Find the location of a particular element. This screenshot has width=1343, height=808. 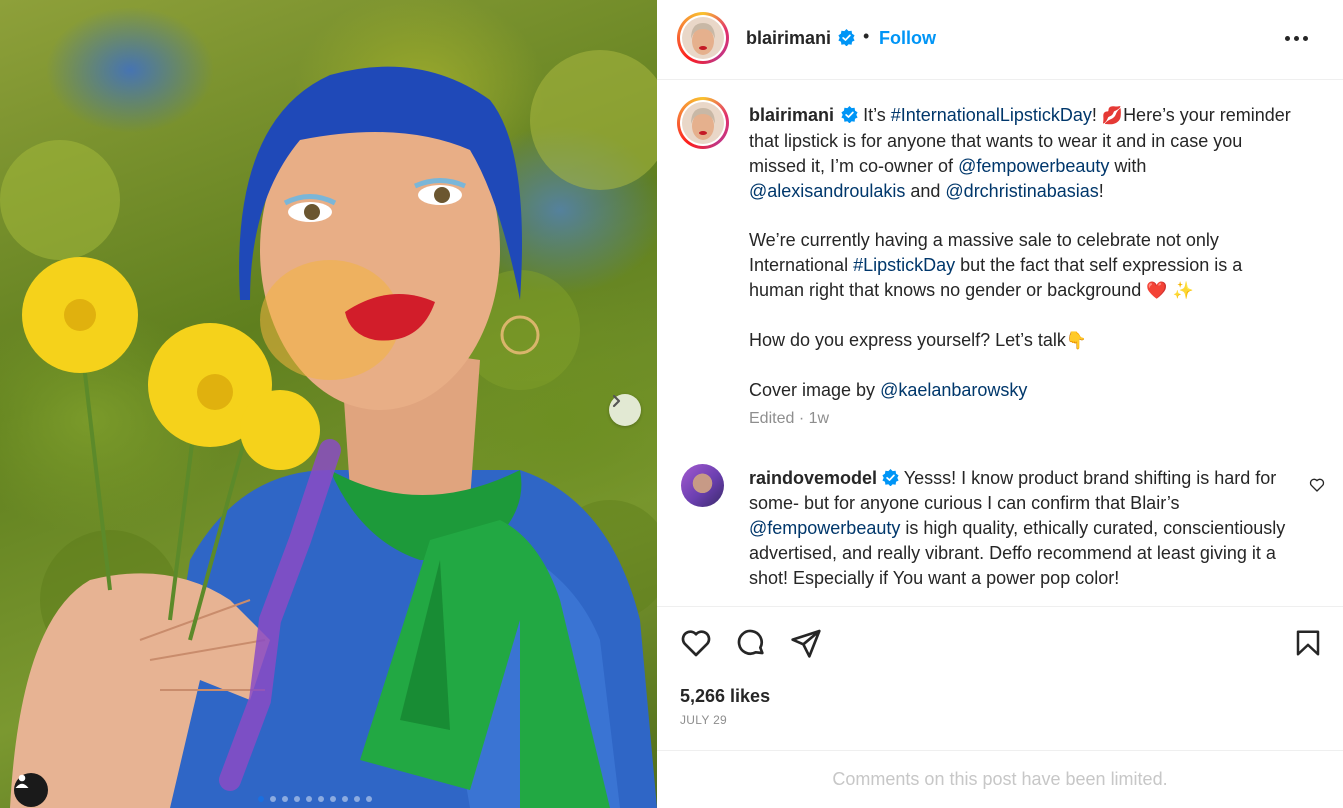

comment-icon is located at coordinates (750, 642).